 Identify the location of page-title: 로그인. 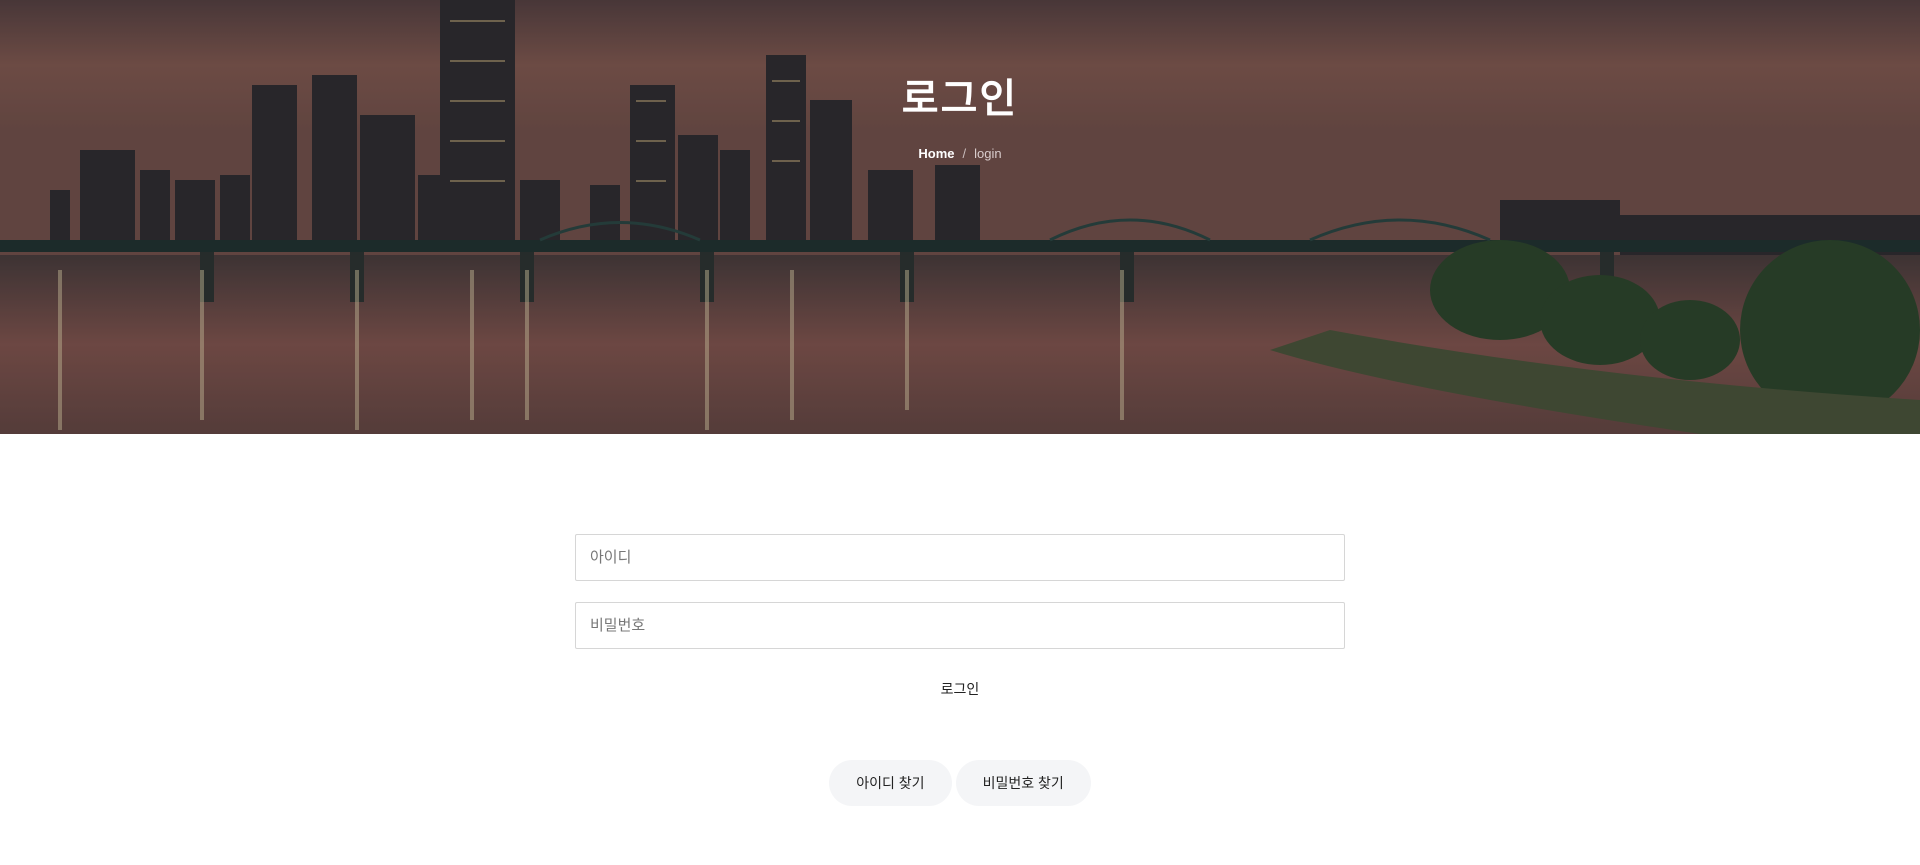
(960, 99).